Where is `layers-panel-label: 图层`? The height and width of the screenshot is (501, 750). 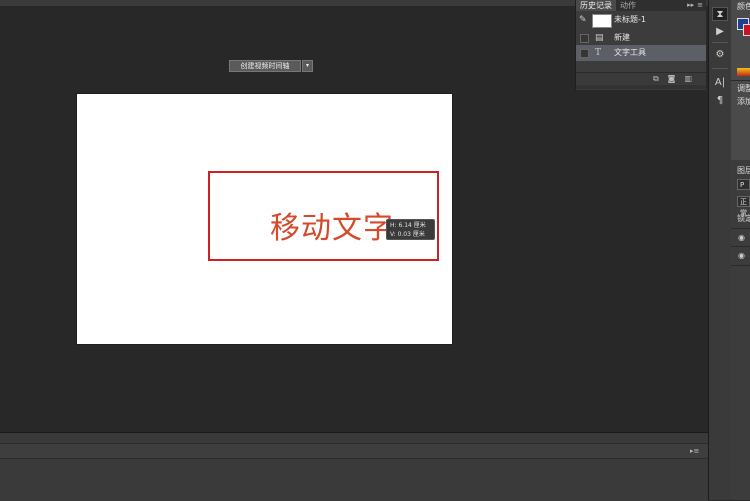 layers-panel-label: 图层 is located at coordinates (743, 170).